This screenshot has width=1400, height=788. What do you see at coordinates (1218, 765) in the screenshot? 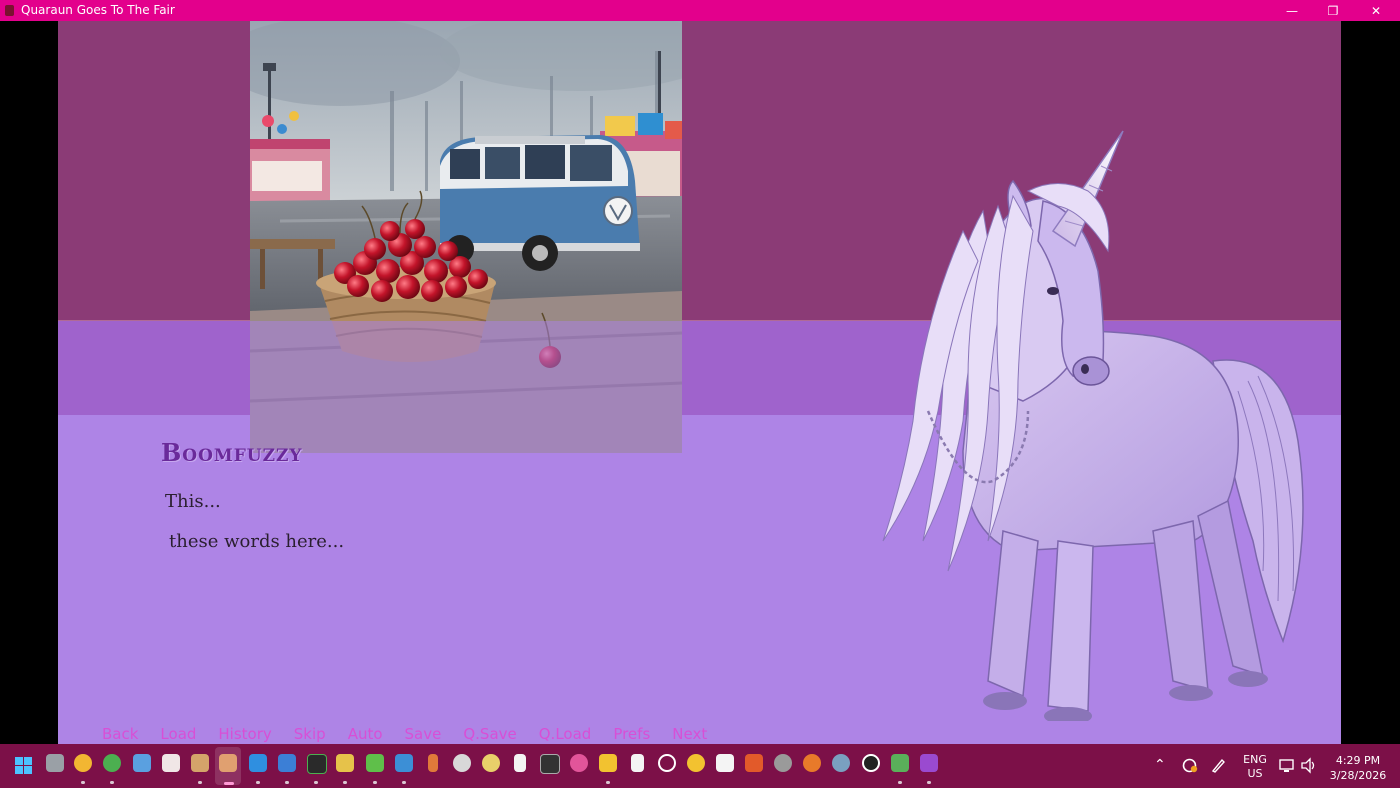
I see `pen-icon` at bounding box center [1218, 765].